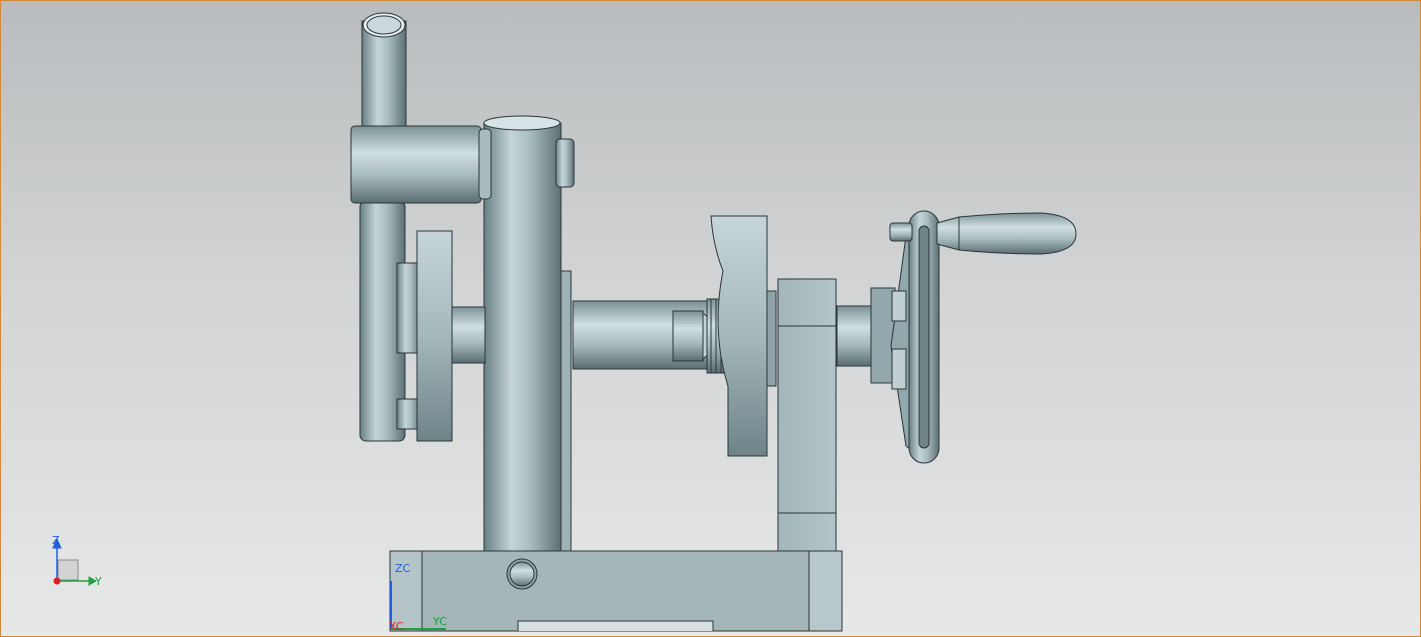 Image resolution: width=1421 pixels, height=637 pixels. I want to click on wcs-xc-label: XC, so click(396, 626).